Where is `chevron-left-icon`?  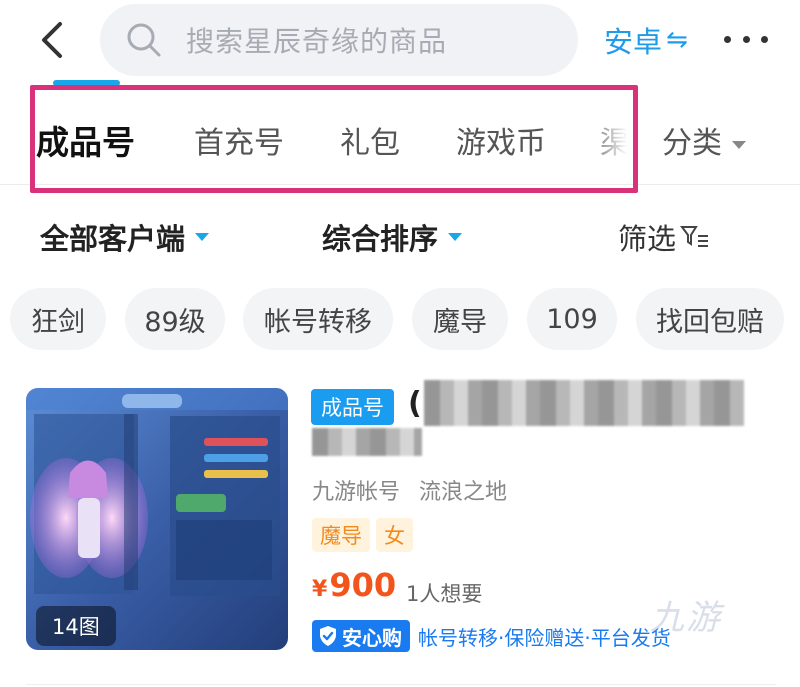 chevron-left-icon is located at coordinates (52, 40).